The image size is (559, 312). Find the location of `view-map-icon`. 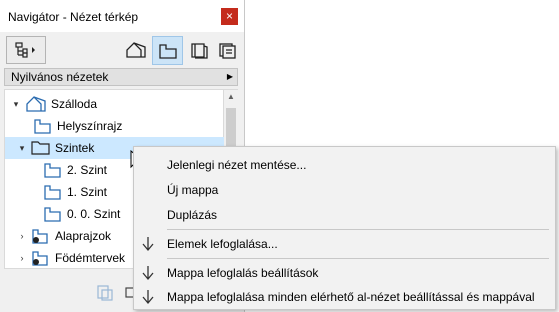

view-map-icon is located at coordinates (167, 51).